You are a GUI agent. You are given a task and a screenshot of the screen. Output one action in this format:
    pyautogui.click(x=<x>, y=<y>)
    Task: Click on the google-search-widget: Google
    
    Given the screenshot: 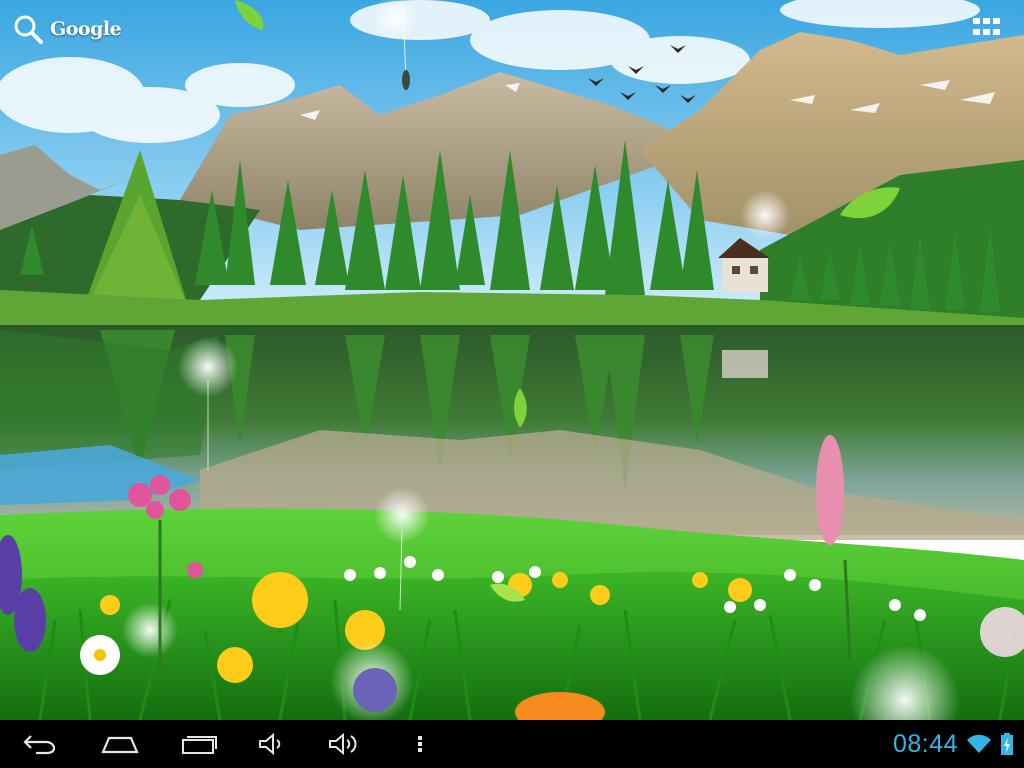 What is the action you would take?
    pyautogui.click(x=67, y=29)
    